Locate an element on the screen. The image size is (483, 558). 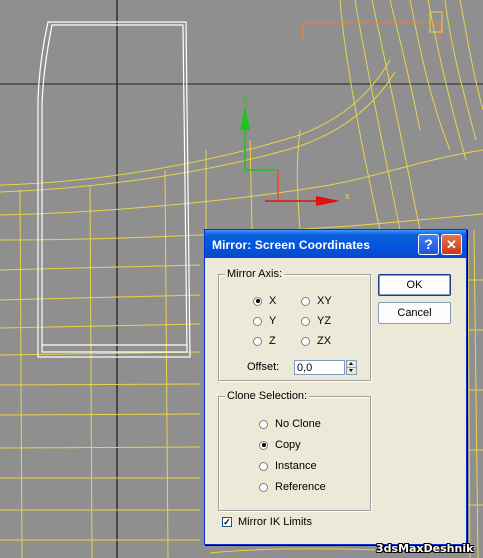
spinner-up-button is located at coordinates (351, 364).